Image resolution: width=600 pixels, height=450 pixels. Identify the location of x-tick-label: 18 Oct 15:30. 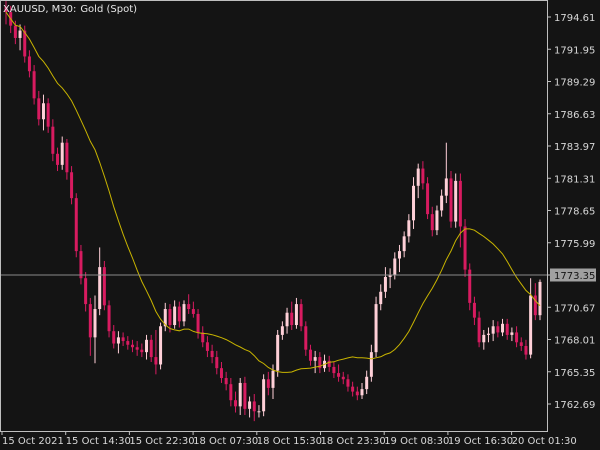
(289, 441).